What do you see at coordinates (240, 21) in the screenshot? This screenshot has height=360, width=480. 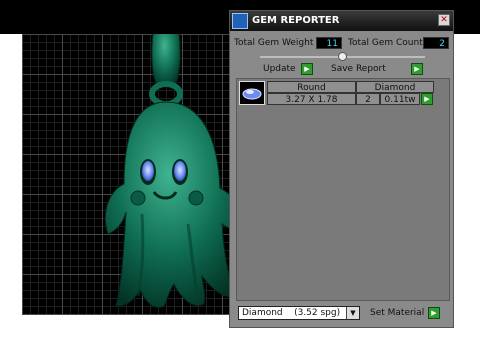 I see `gem-reporter-app-icon` at bounding box center [240, 21].